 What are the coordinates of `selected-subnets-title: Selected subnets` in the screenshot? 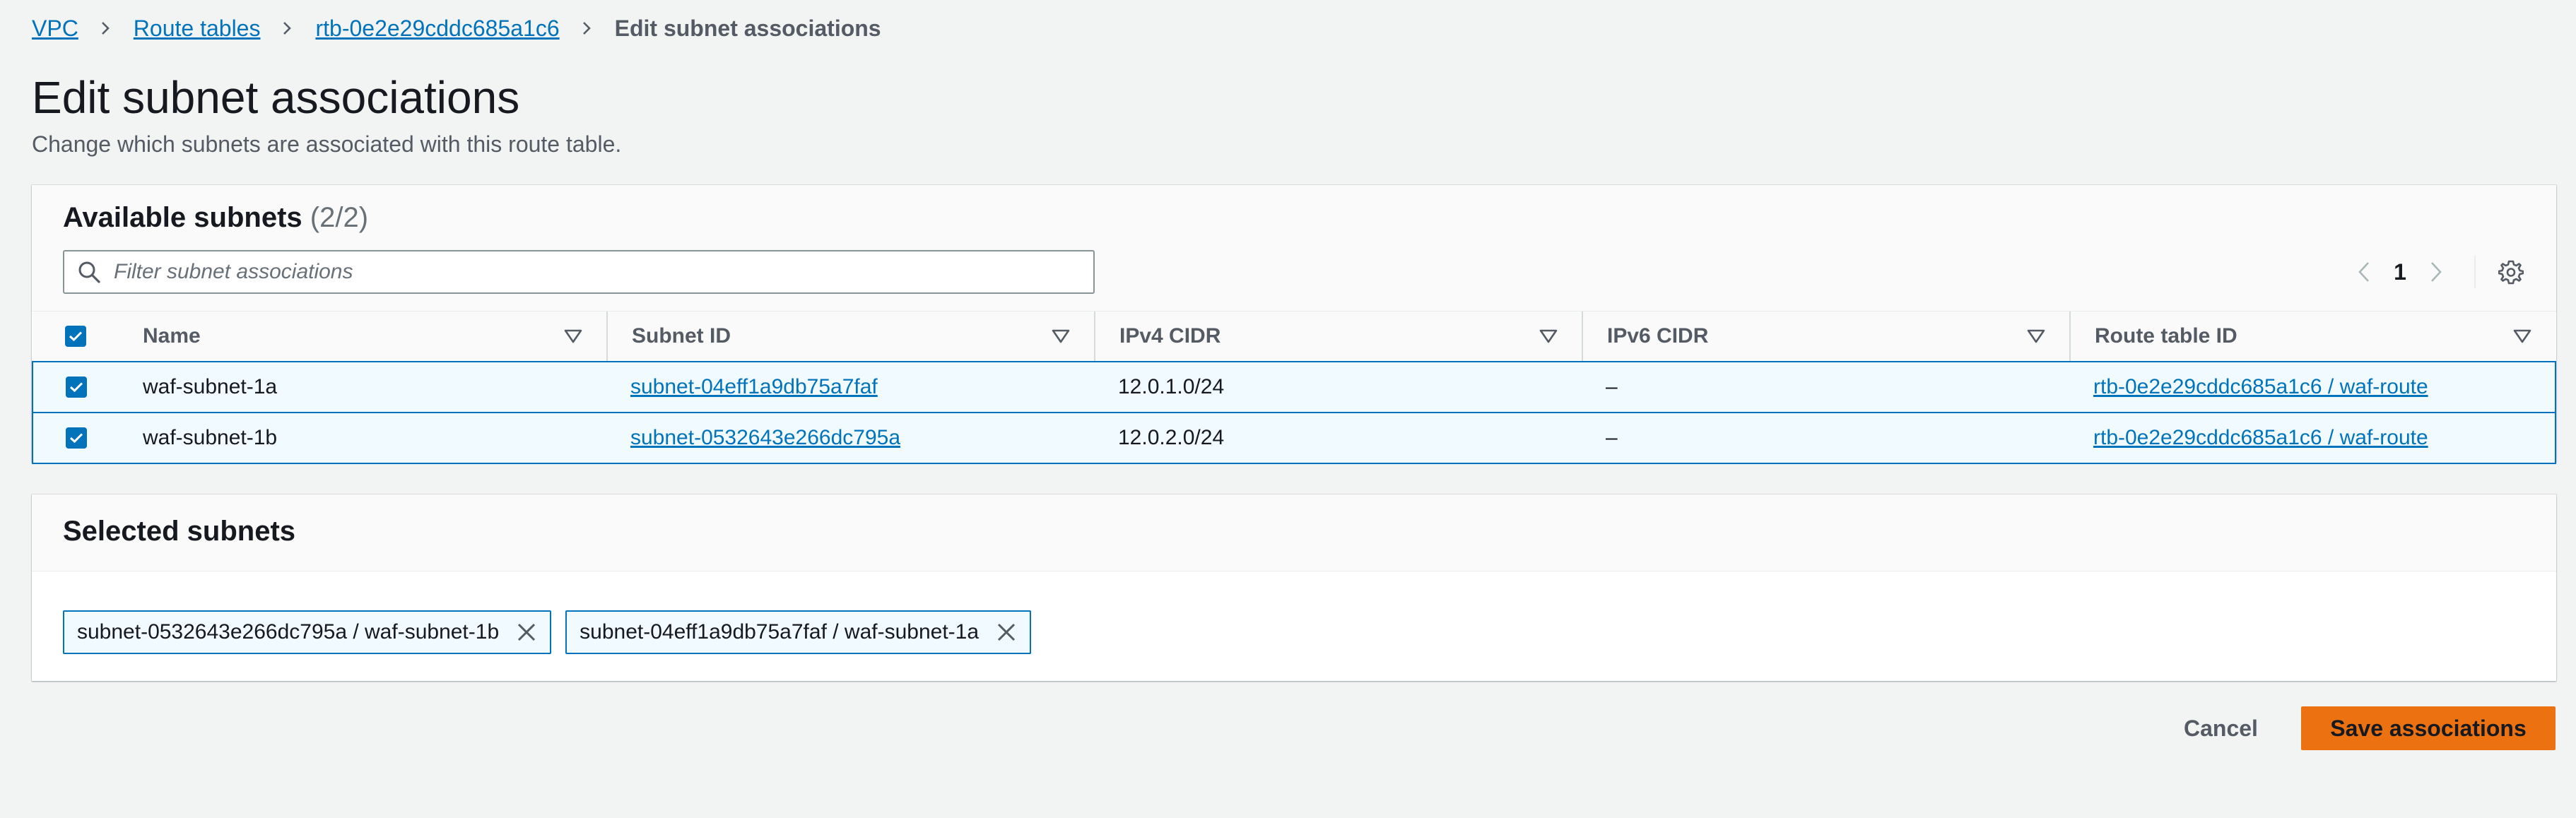 It's located at (179, 531).